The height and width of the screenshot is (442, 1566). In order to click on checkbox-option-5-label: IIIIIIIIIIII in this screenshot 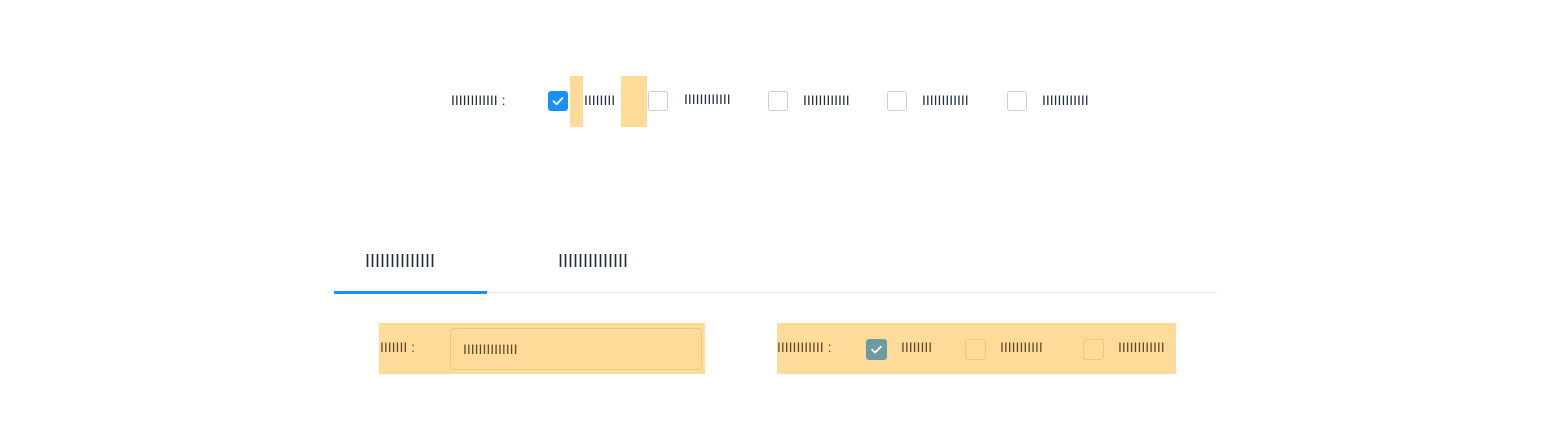, I will do `click(1065, 100)`.